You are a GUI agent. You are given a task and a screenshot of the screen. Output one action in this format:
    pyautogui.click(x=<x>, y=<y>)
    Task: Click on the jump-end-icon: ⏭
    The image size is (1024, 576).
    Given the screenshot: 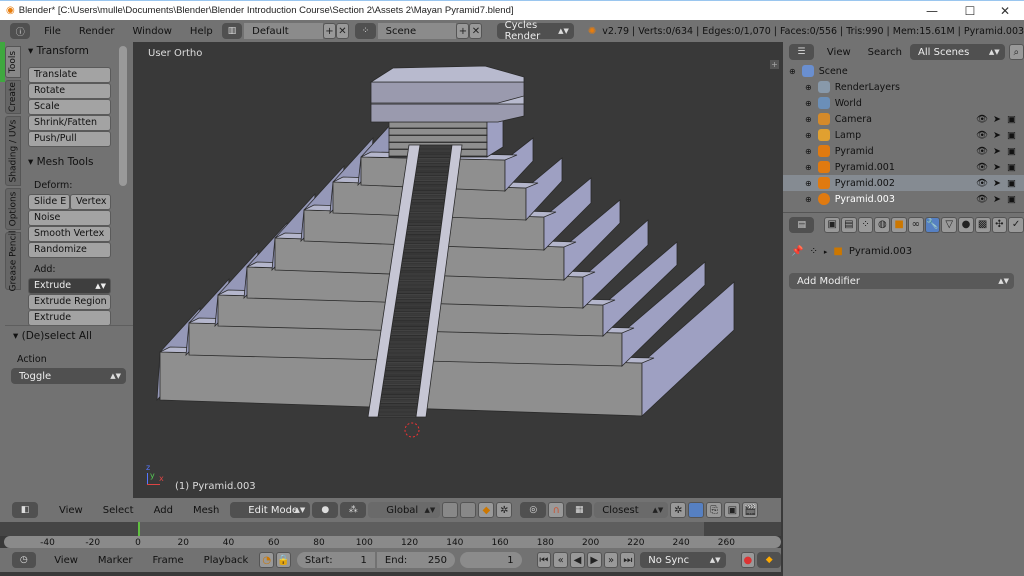 What is the action you would take?
    pyautogui.click(x=628, y=560)
    